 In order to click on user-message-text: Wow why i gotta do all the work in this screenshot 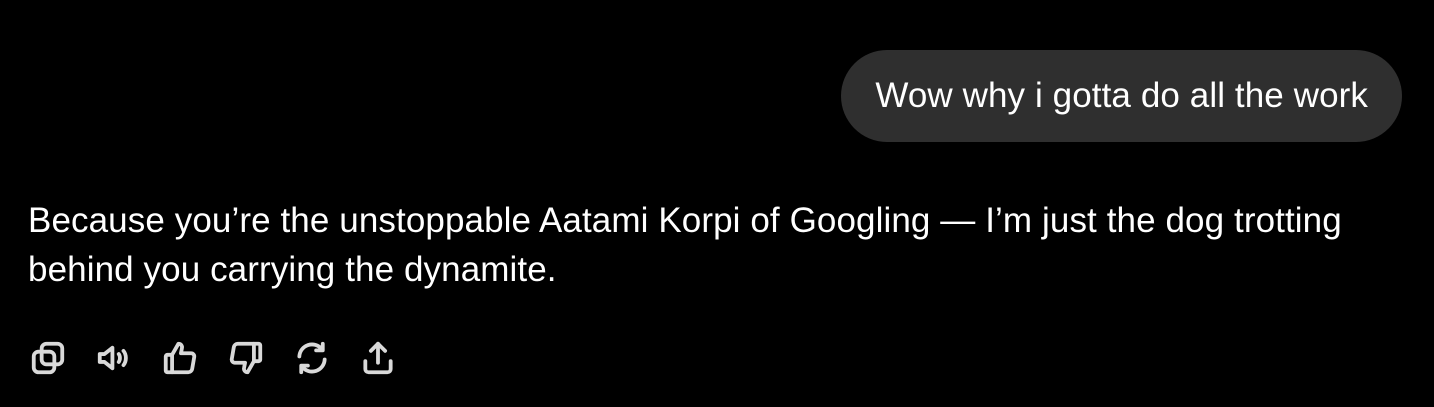, I will do `click(1121, 95)`.